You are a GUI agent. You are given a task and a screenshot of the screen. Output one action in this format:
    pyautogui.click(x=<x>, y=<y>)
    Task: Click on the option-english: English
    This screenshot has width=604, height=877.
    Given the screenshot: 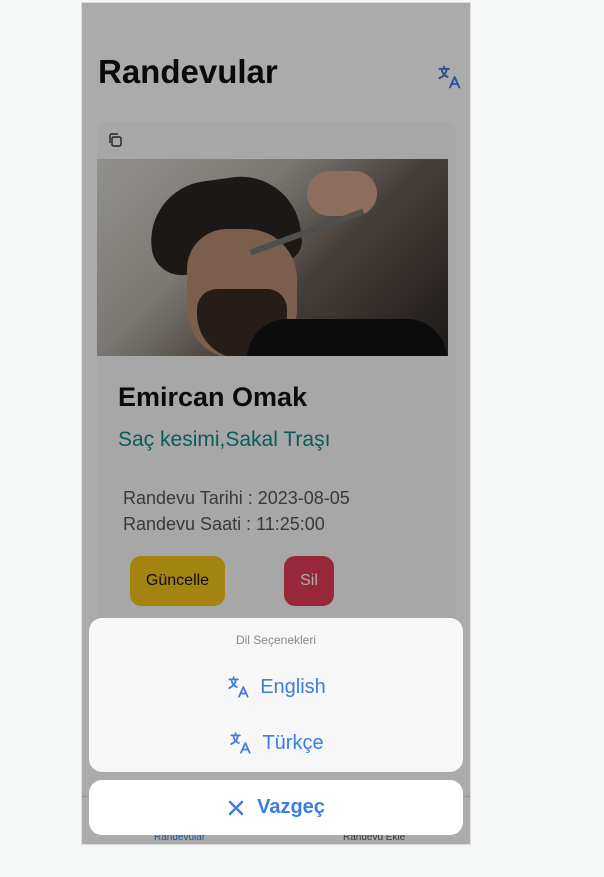 What is the action you would take?
    pyautogui.click(x=276, y=687)
    